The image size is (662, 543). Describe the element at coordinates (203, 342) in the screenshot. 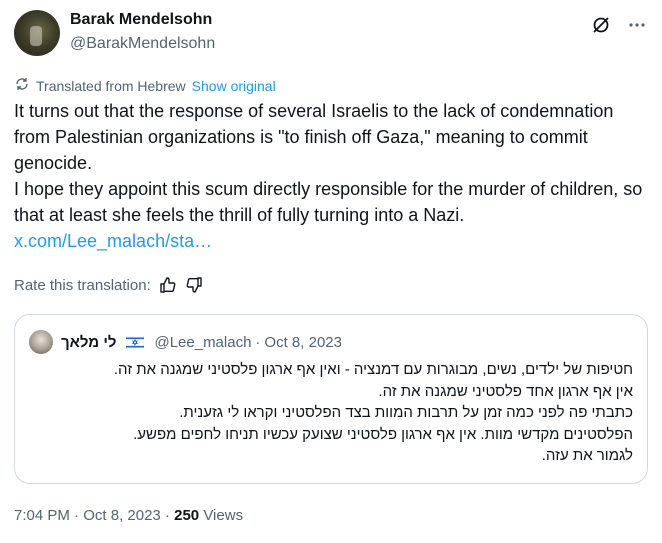

I see `quoted-author-handle: @Lee_malach` at that location.